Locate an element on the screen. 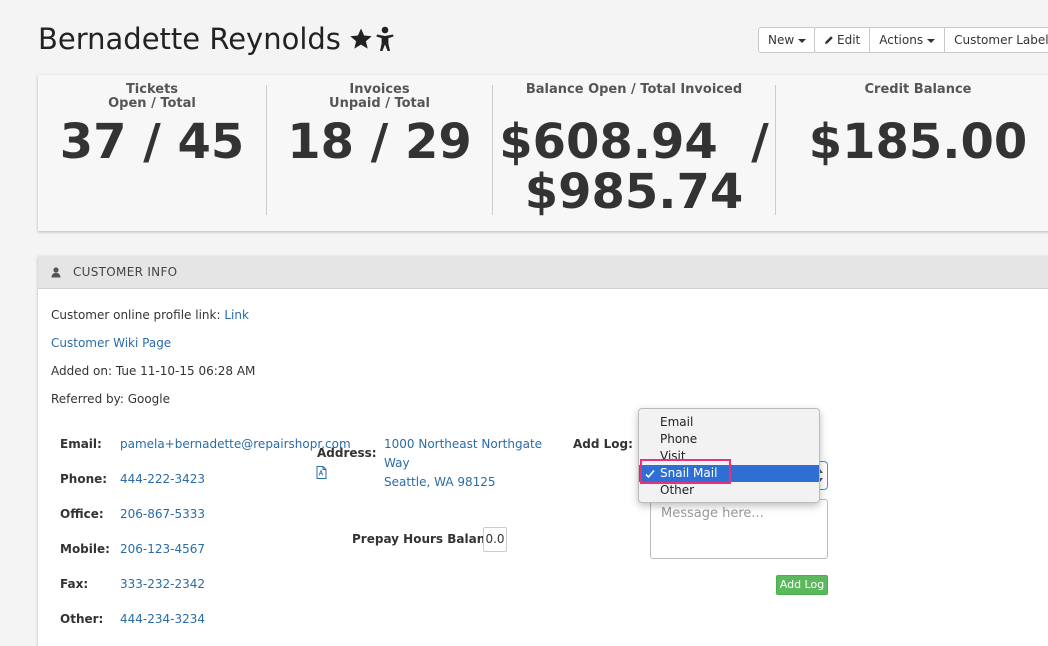 Image resolution: width=1048 pixels, height=646 pixels. toolbar-group: Edit Actions Customer Labels is located at coordinates (931, 40).